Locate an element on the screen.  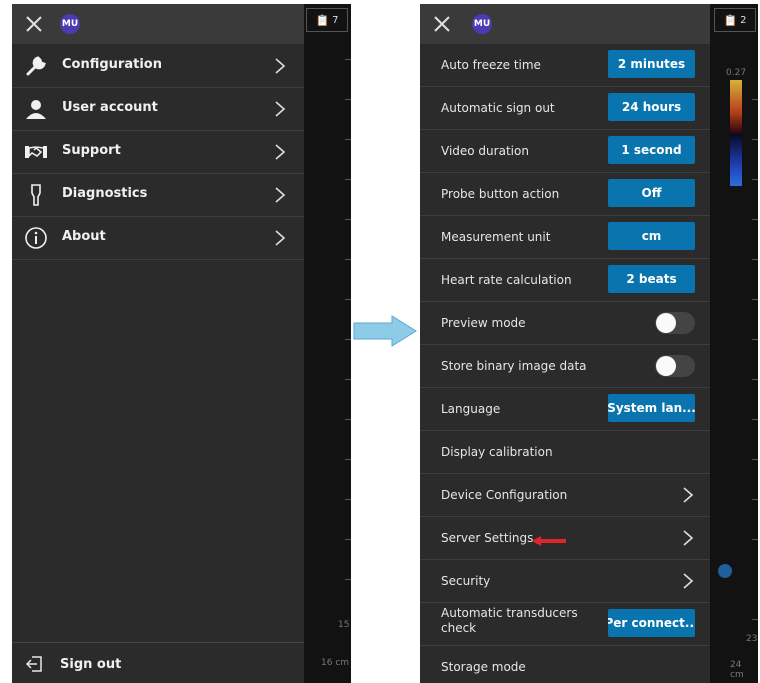
setting-heart-rate-calculation: Heart rate calculation 2 beats is located at coordinates (565, 280).